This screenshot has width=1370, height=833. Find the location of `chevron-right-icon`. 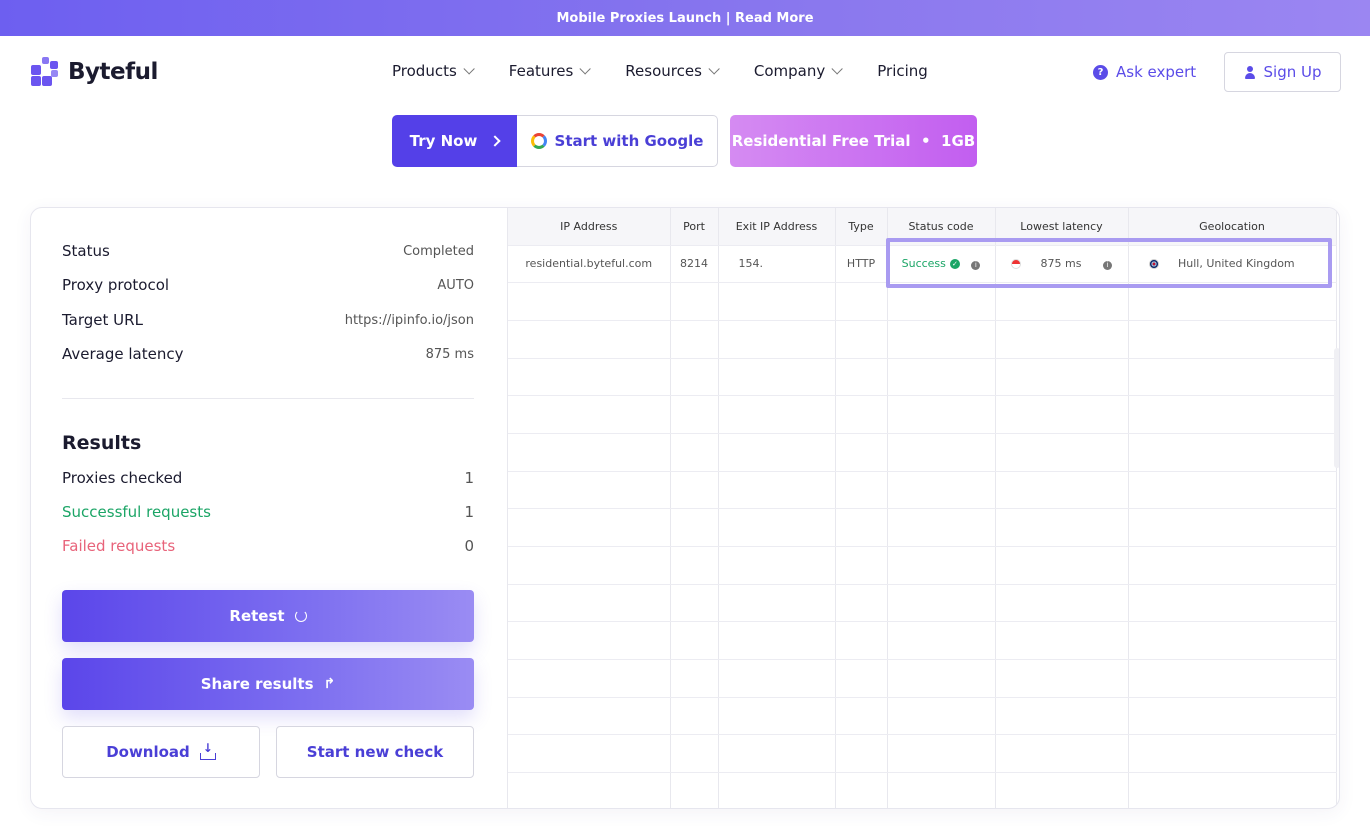

chevron-right-icon is located at coordinates (495, 141).